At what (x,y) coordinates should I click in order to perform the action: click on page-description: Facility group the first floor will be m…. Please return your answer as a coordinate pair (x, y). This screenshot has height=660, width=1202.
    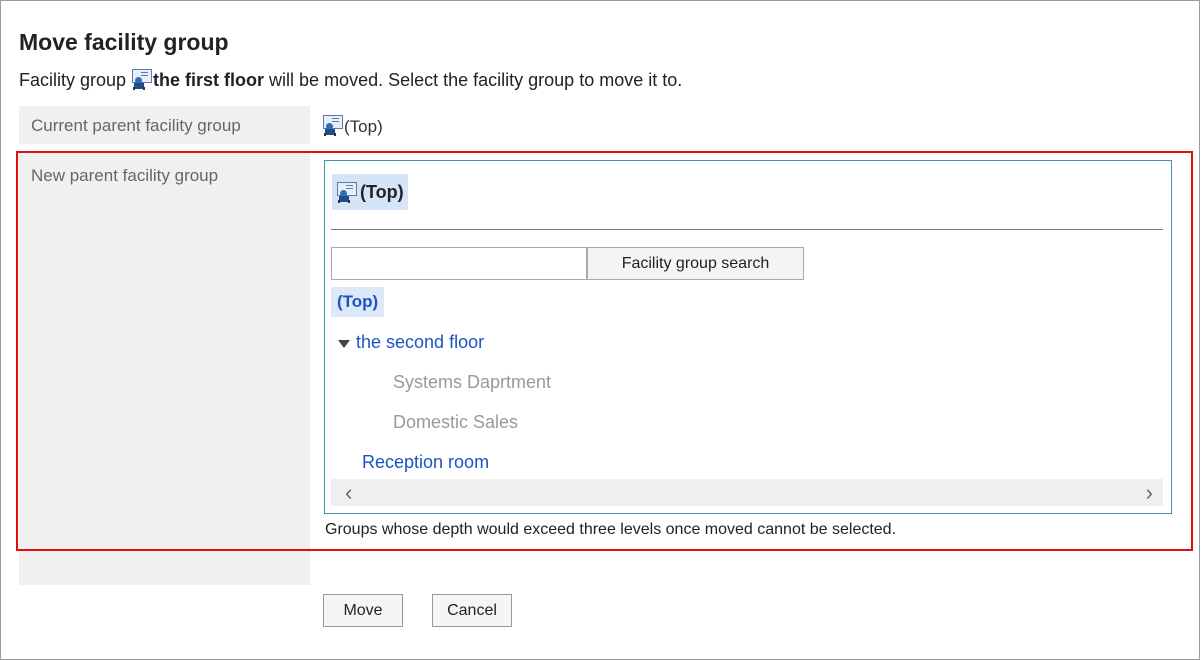
    Looking at the image, I should click on (350, 79).